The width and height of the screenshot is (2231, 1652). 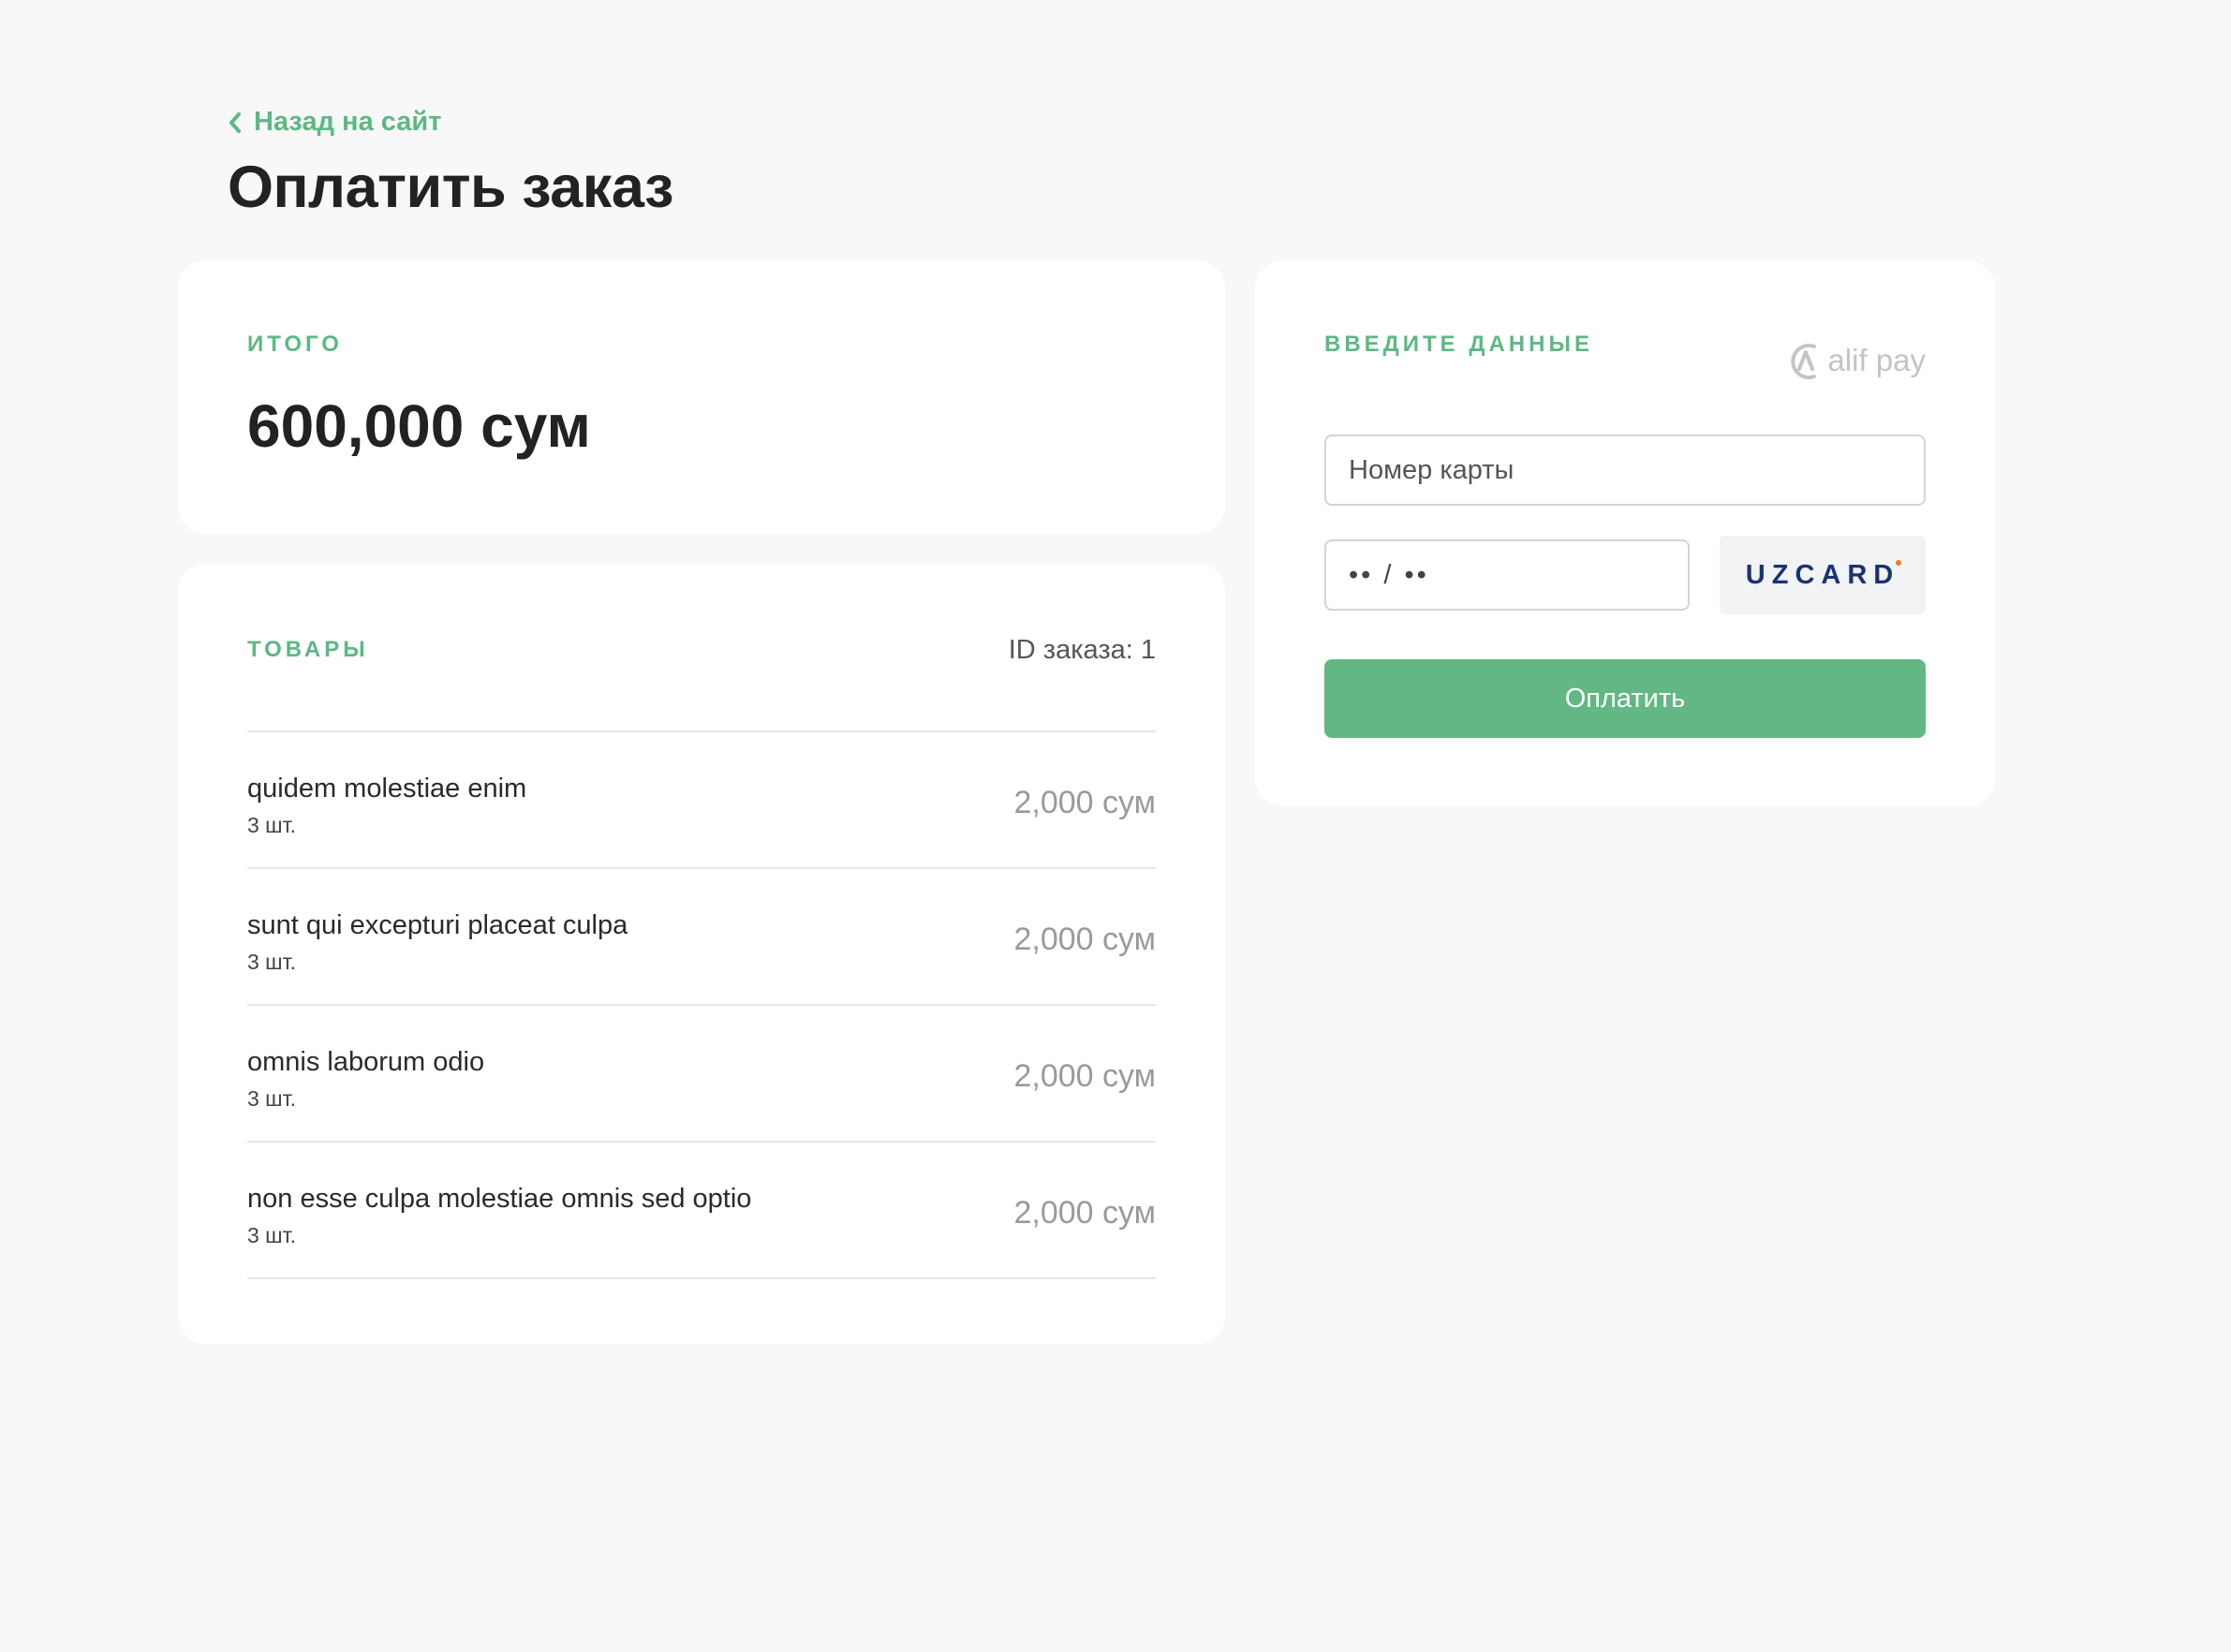 I want to click on card-number-input, so click(x=1625, y=471).